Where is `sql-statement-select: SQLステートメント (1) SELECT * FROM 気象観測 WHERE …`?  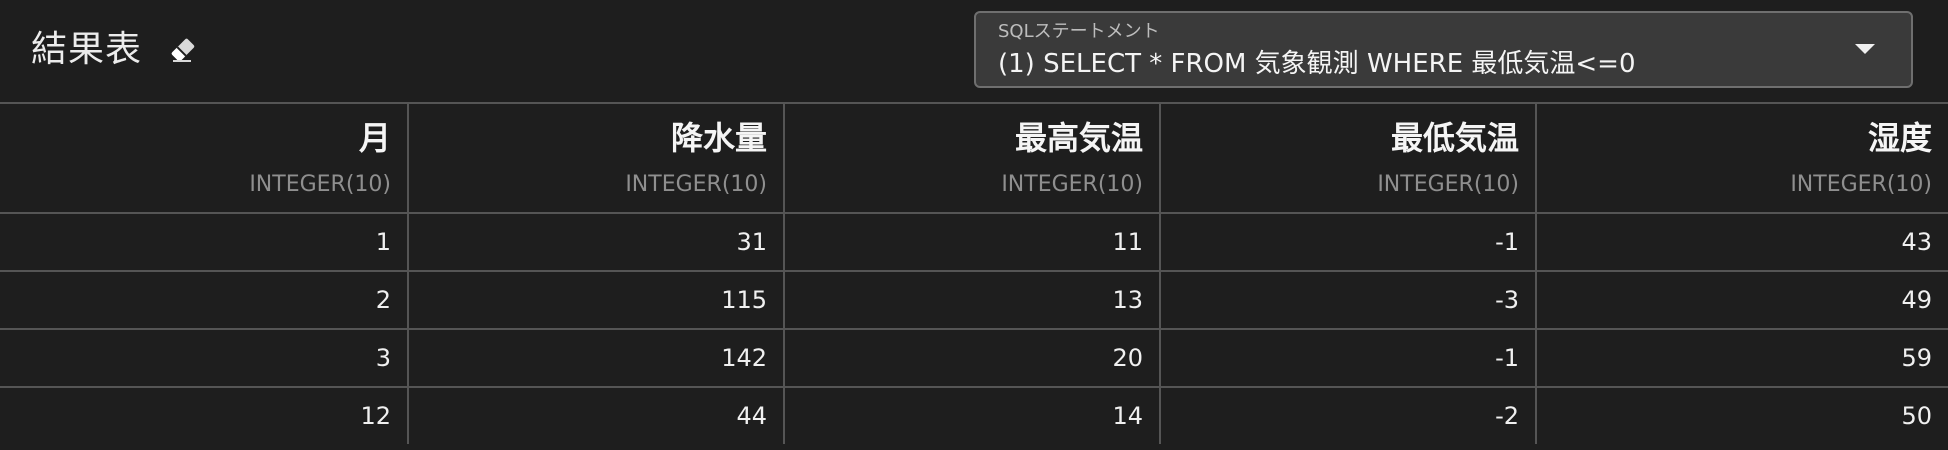
sql-statement-select: SQLステートメント (1) SELECT * FROM 気象観測 WHERE … is located at coordinates (1443, 49).